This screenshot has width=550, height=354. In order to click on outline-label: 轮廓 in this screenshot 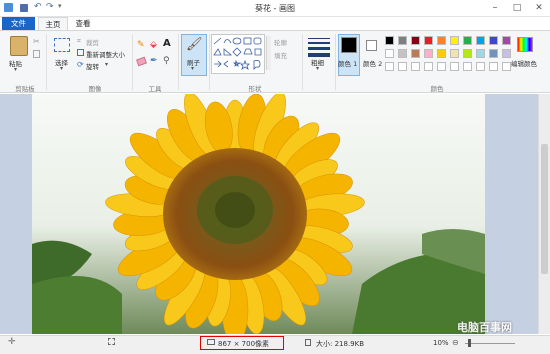, I will do `click(280, 42)`.